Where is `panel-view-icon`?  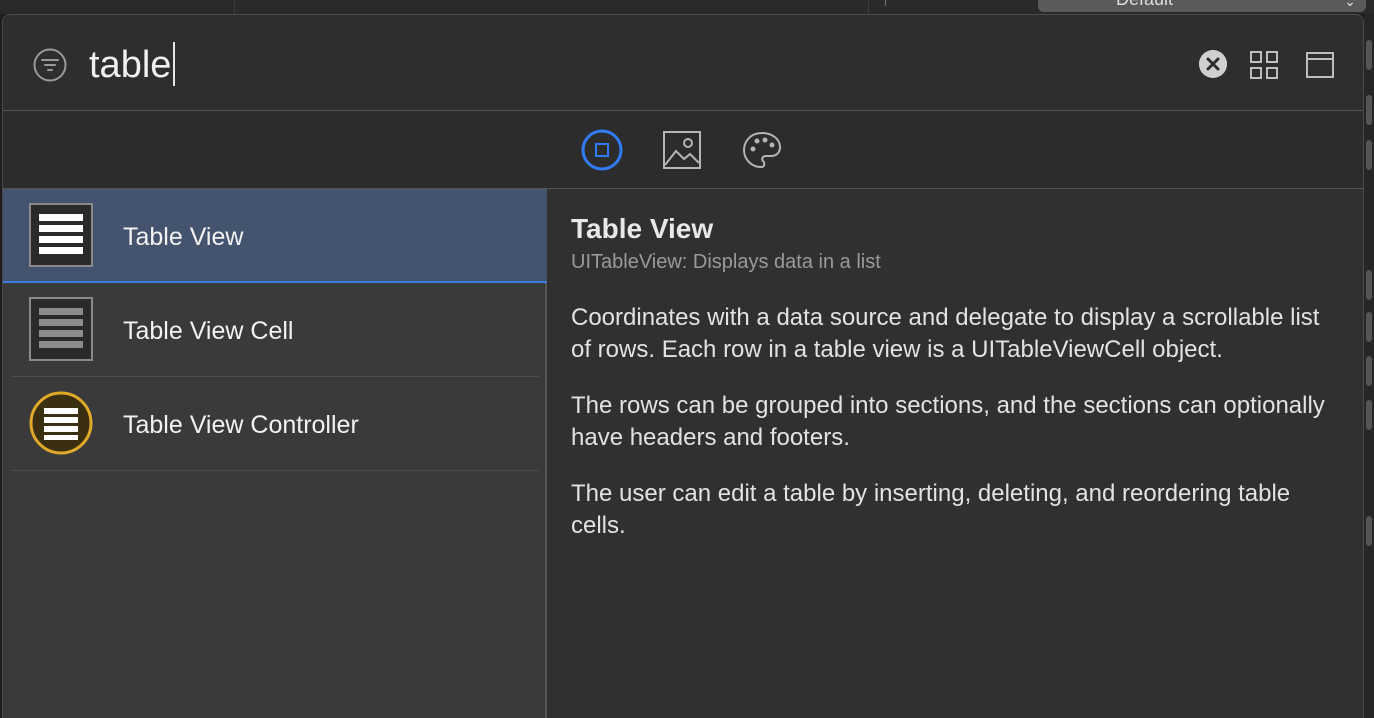
panel-view-icon is located at coordinates (1320, 65).